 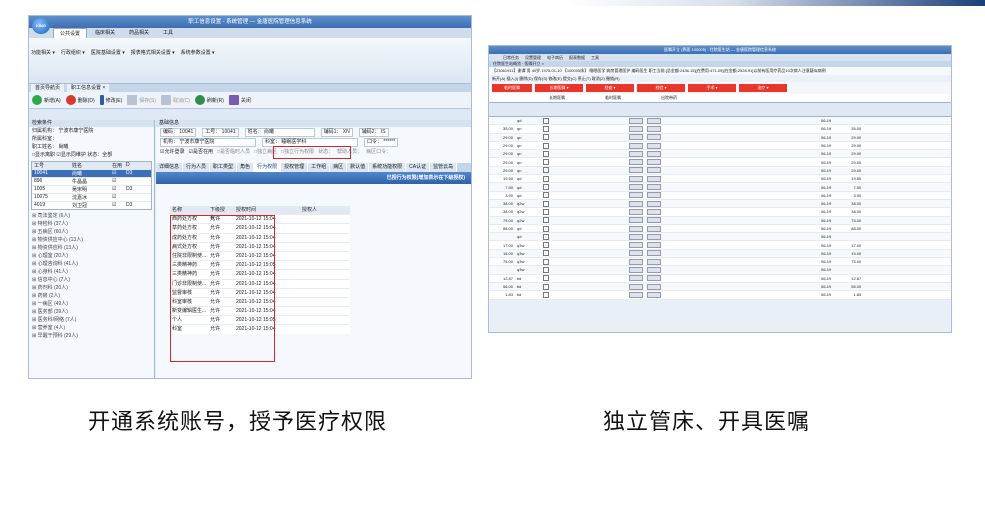 I want to click on filter-name: 职工姓名： 尚曦, so click(x=91, y=147).